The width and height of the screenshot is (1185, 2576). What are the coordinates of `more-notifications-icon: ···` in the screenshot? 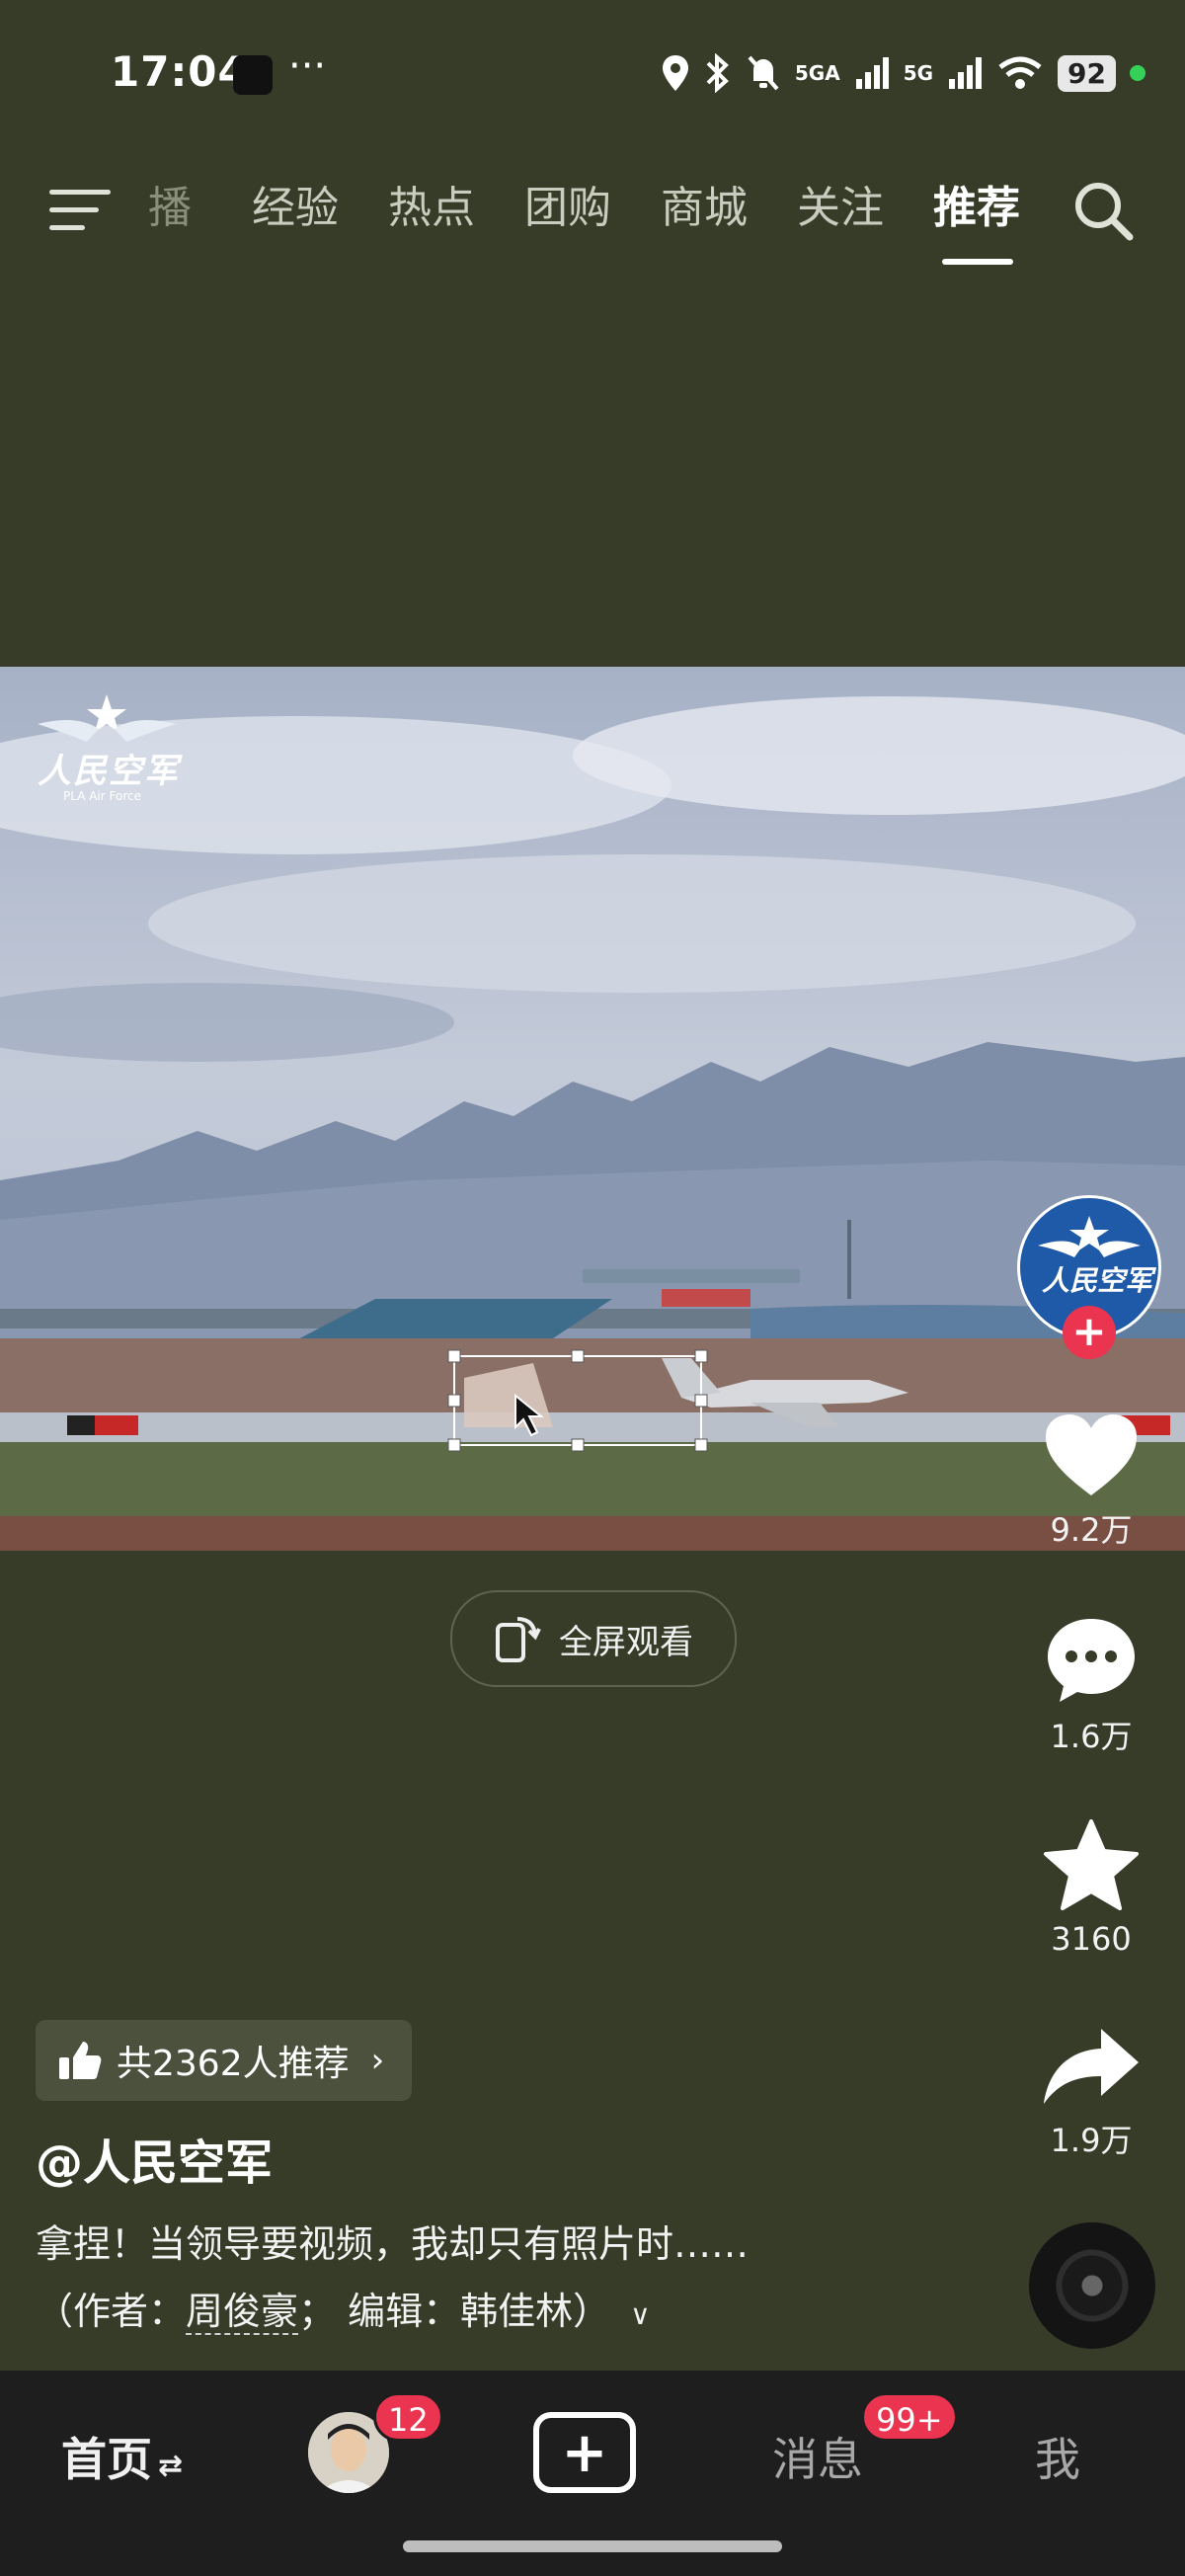 It's located at (308, 66).